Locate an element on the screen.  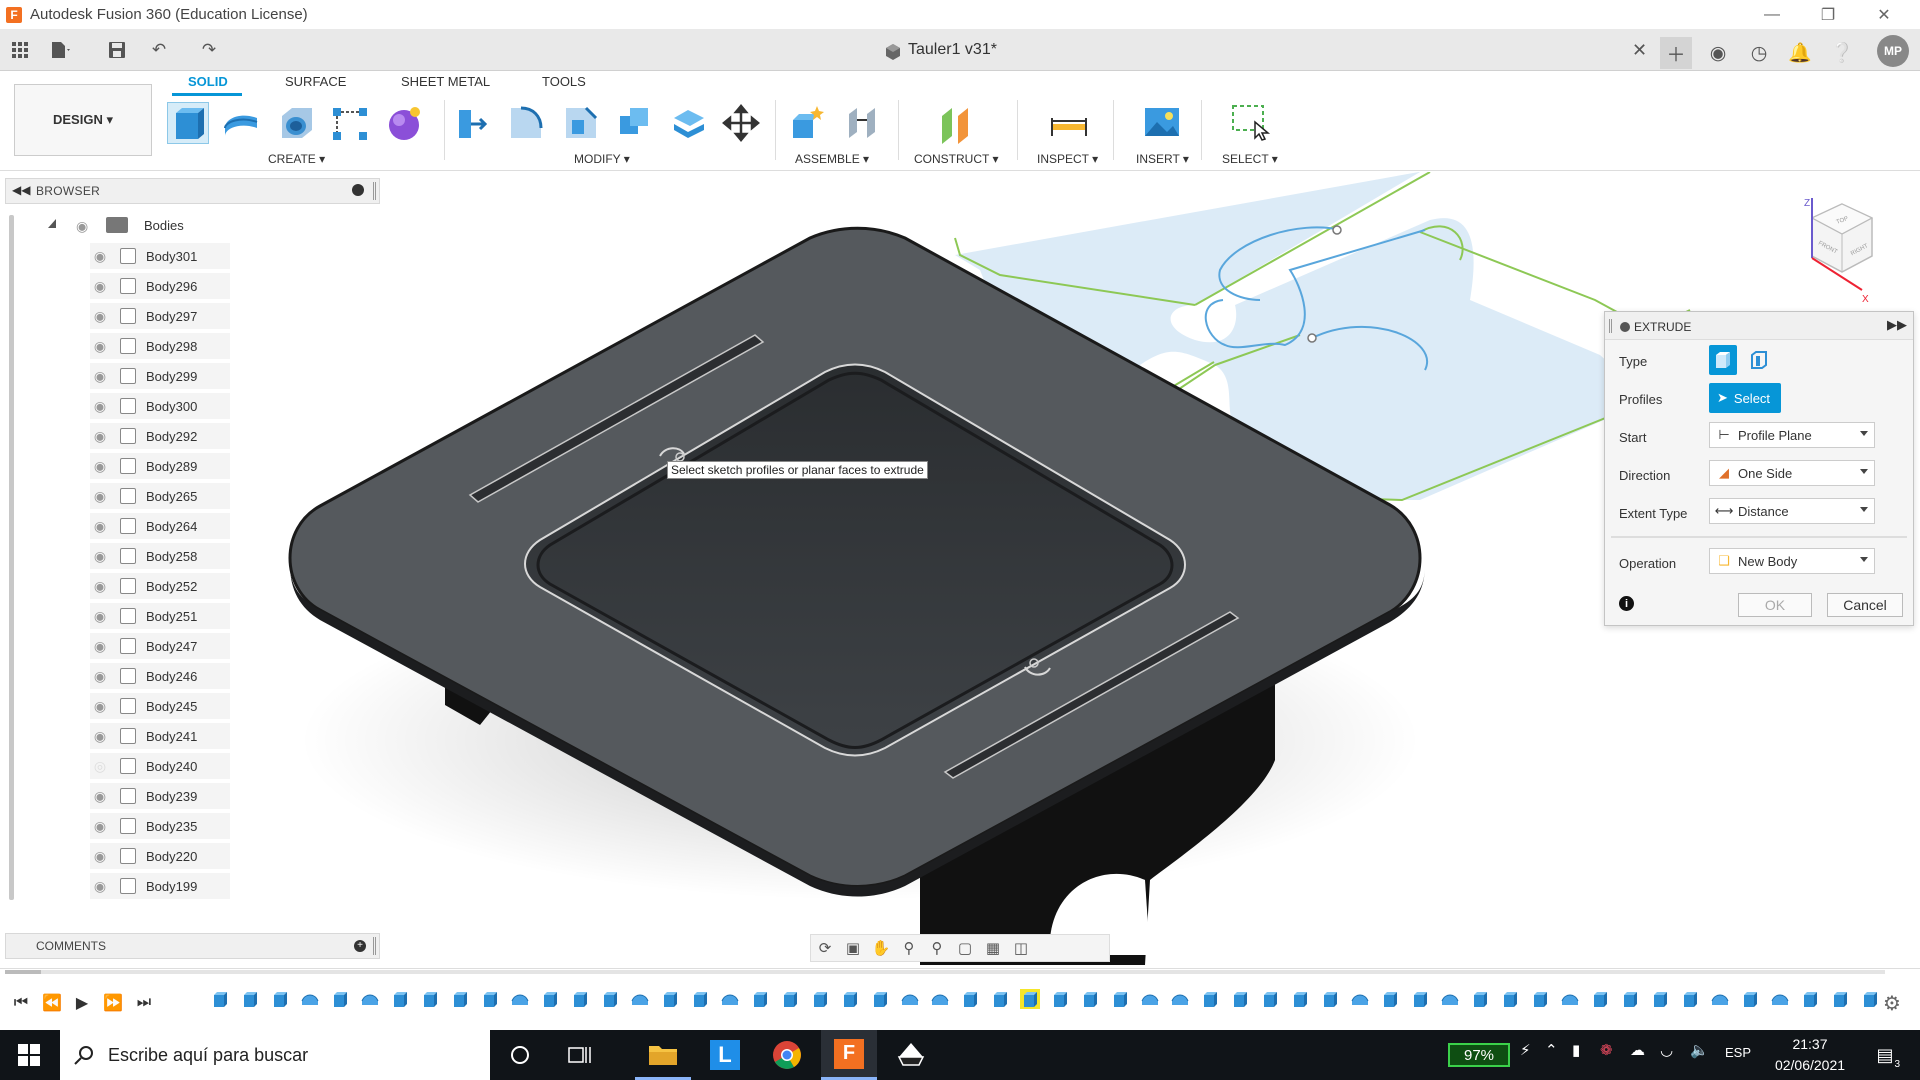
fusion360-taskbar-icon: F is located at coordinates (849, 1055).